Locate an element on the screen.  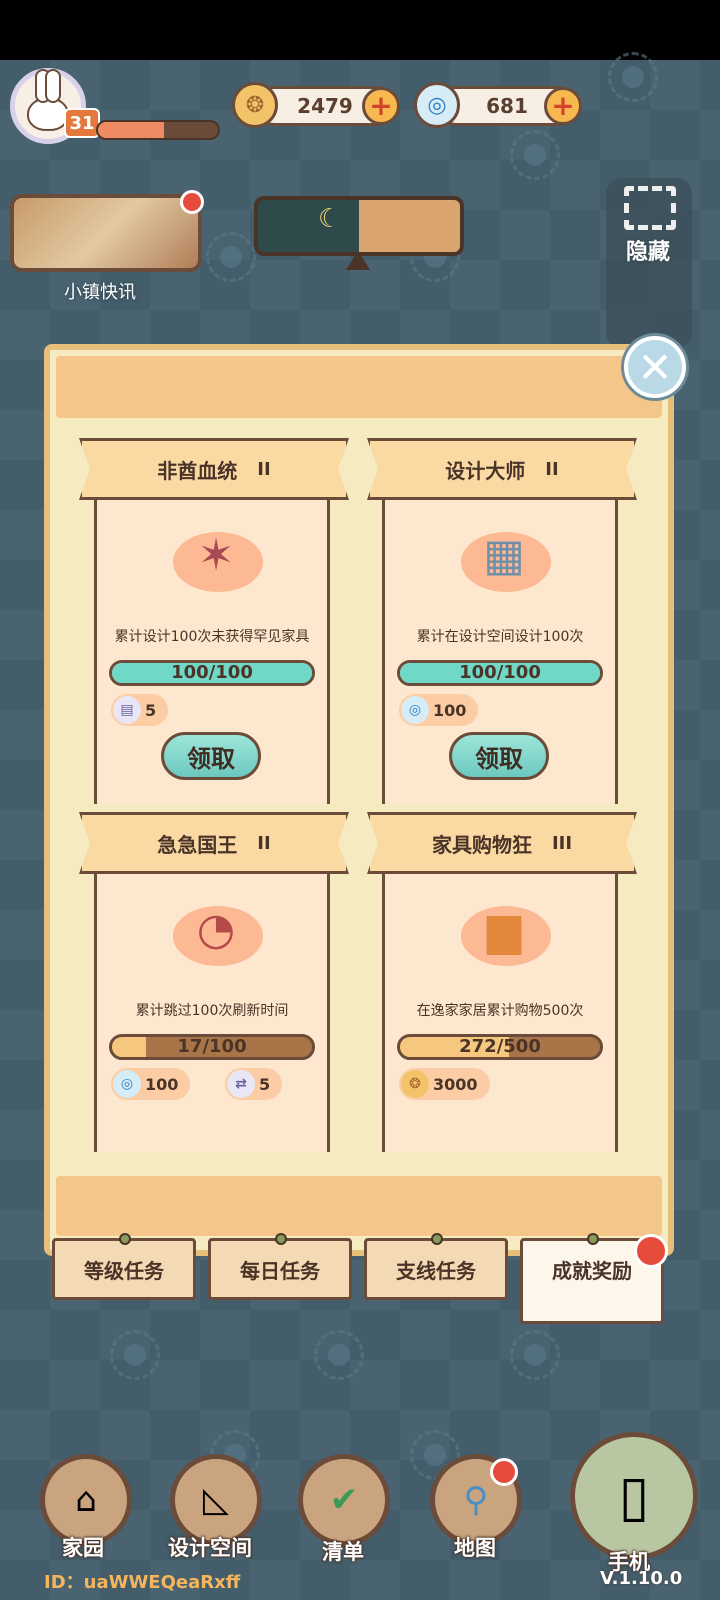
achievement-title-banner: 急急国王 II is located at coordinates (214, 843).